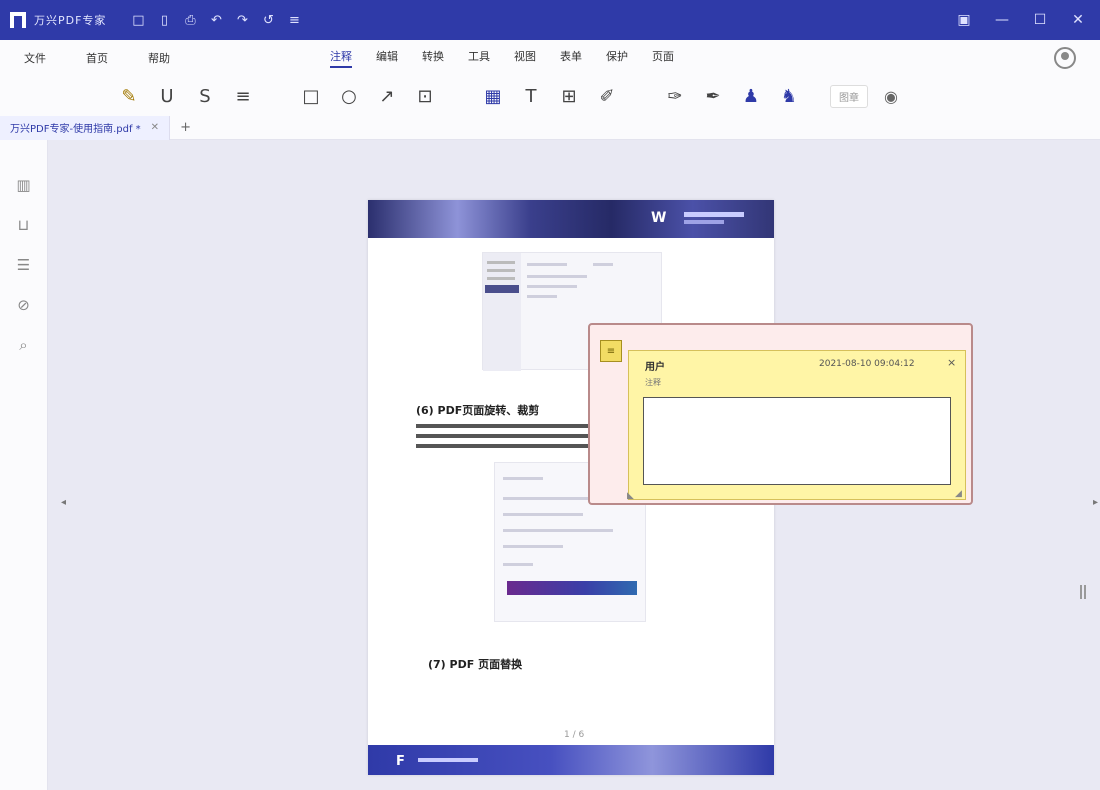  What do you see at coordinates (448, 760) in the screenshot?
I see `footer-text-bar` at bounding box center [448, 760].